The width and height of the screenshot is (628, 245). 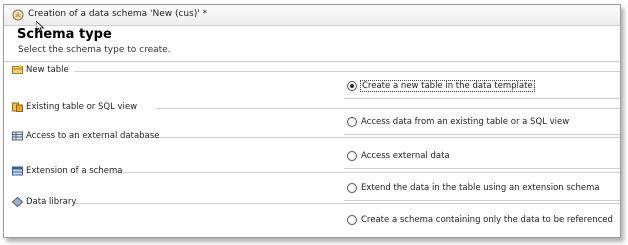 What do you see at coordinates (118, 14) in the screenshot?
I see `window-title: Creation of a data schema 'New (cus)' *` at bounding box center [118, 14].